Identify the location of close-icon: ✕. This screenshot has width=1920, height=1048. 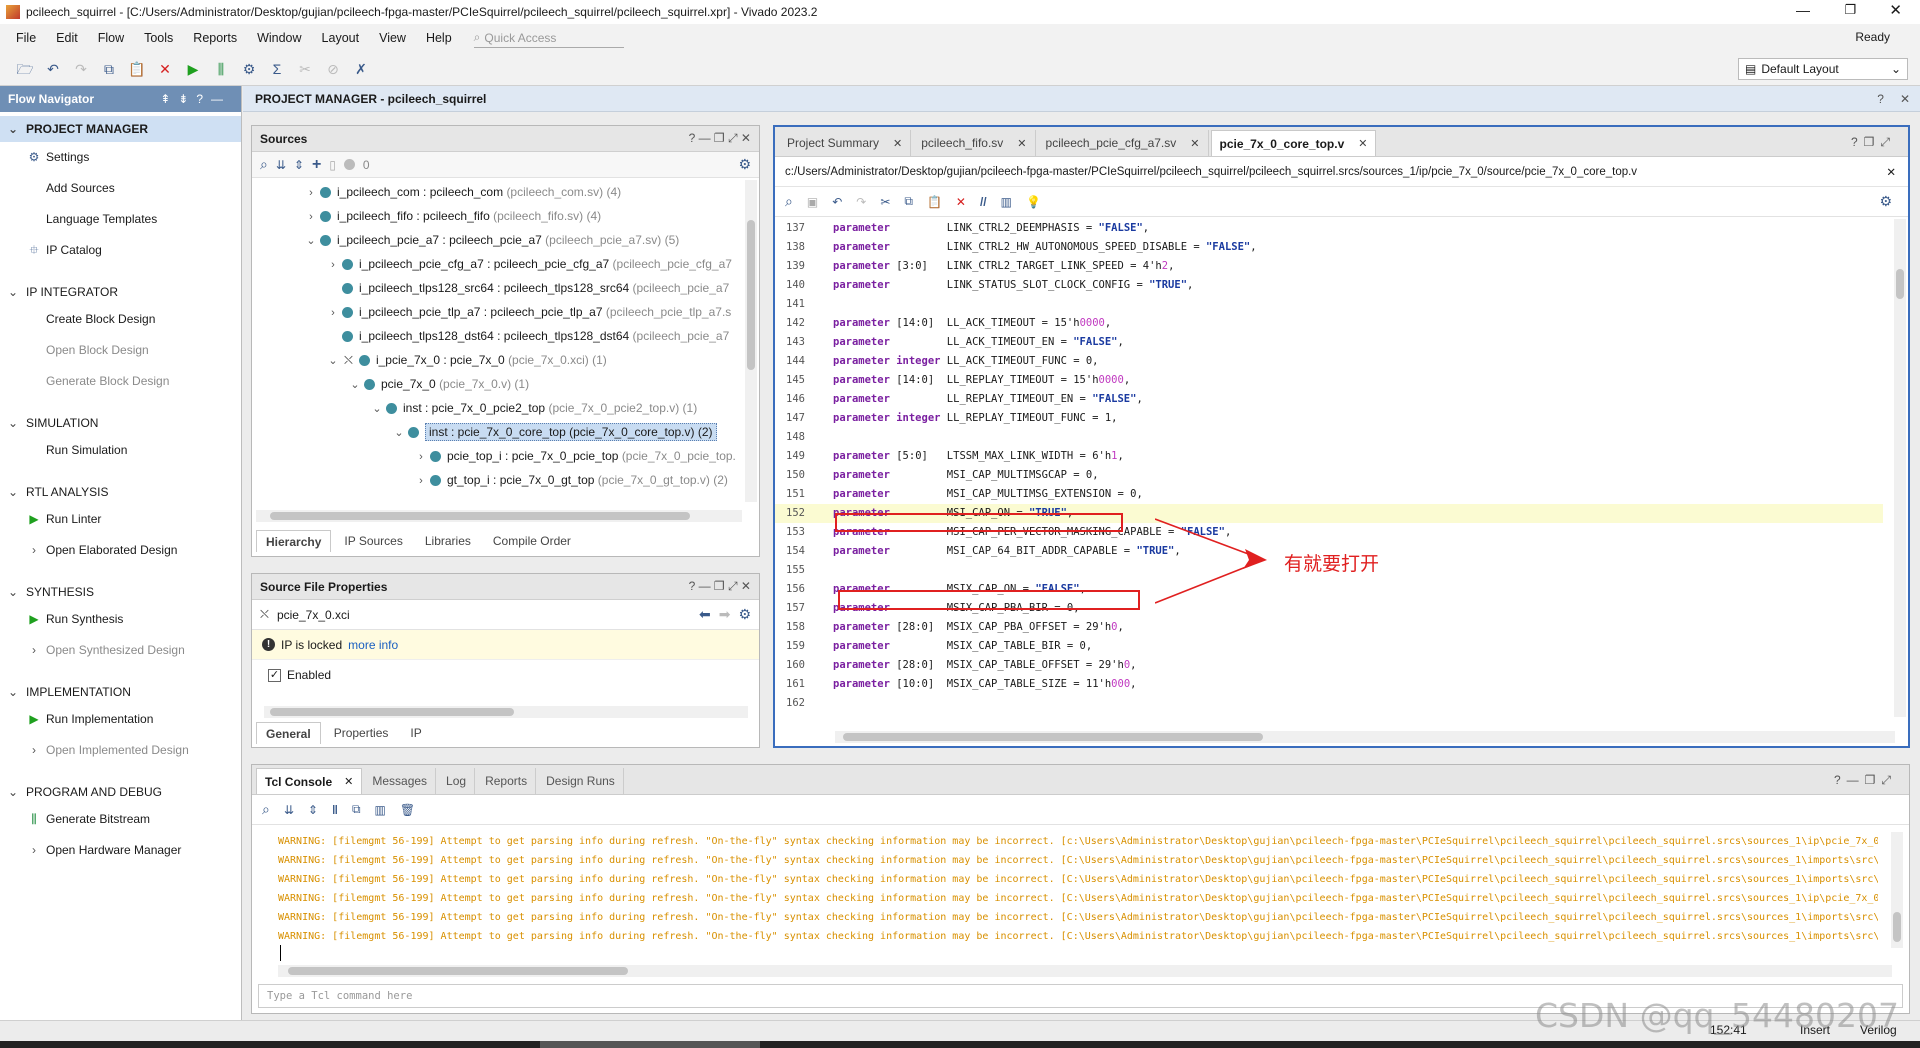
(1905, 99).